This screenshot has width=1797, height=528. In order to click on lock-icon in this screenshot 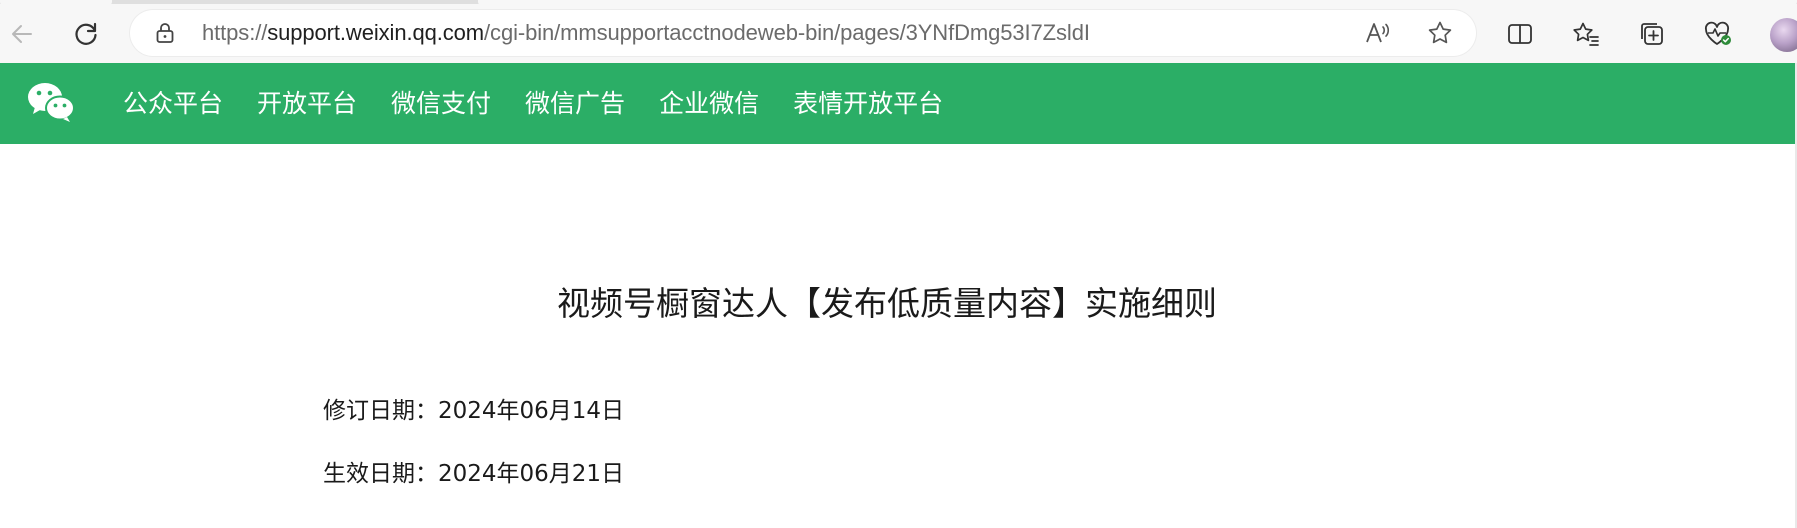, I will do `click(165, 33)`.